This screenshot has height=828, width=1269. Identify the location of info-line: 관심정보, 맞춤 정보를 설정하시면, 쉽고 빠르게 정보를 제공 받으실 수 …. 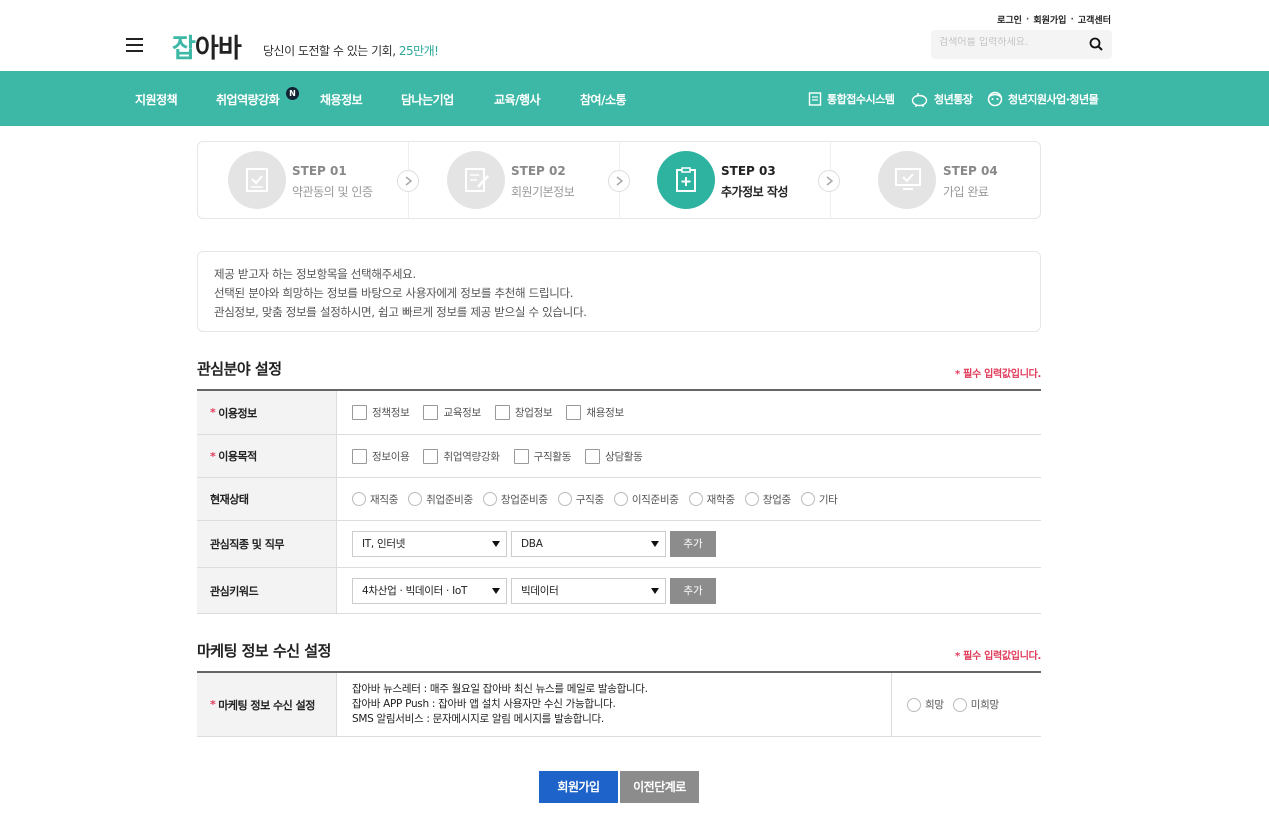
(400, 312).